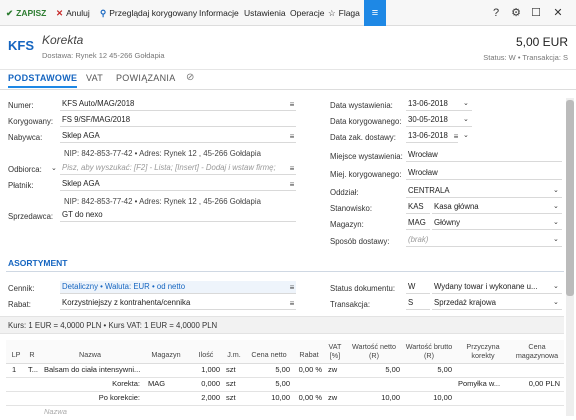  Describe the element at coordinates (148, 13) in the screenshot. I see `browse-corrected-button: ⚲ Przeglądaj korygowany` at that location.